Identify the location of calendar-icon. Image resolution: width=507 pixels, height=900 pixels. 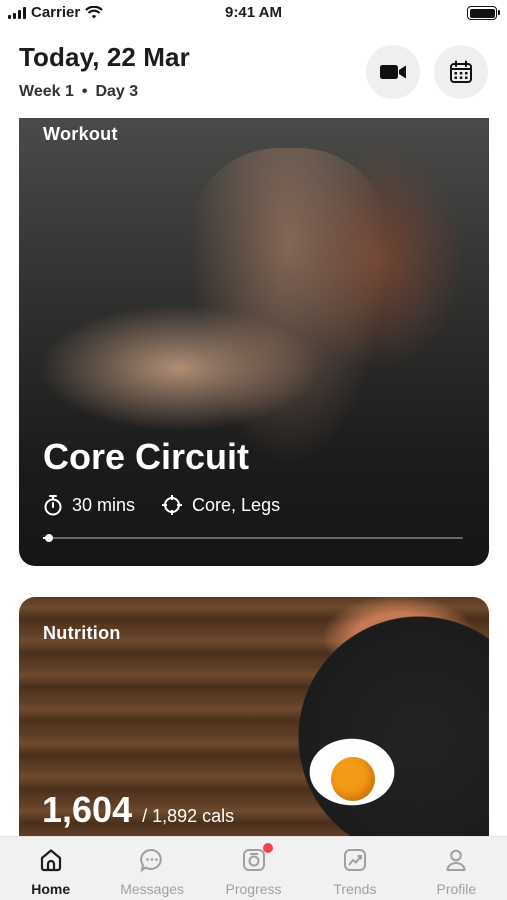
(461, 71).